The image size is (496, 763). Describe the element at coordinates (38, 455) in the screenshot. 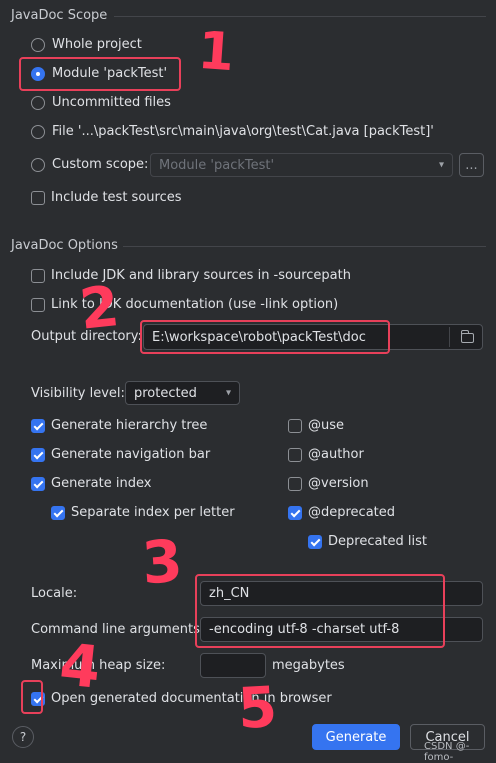

I see `gen-nav-checkbox` at that location.